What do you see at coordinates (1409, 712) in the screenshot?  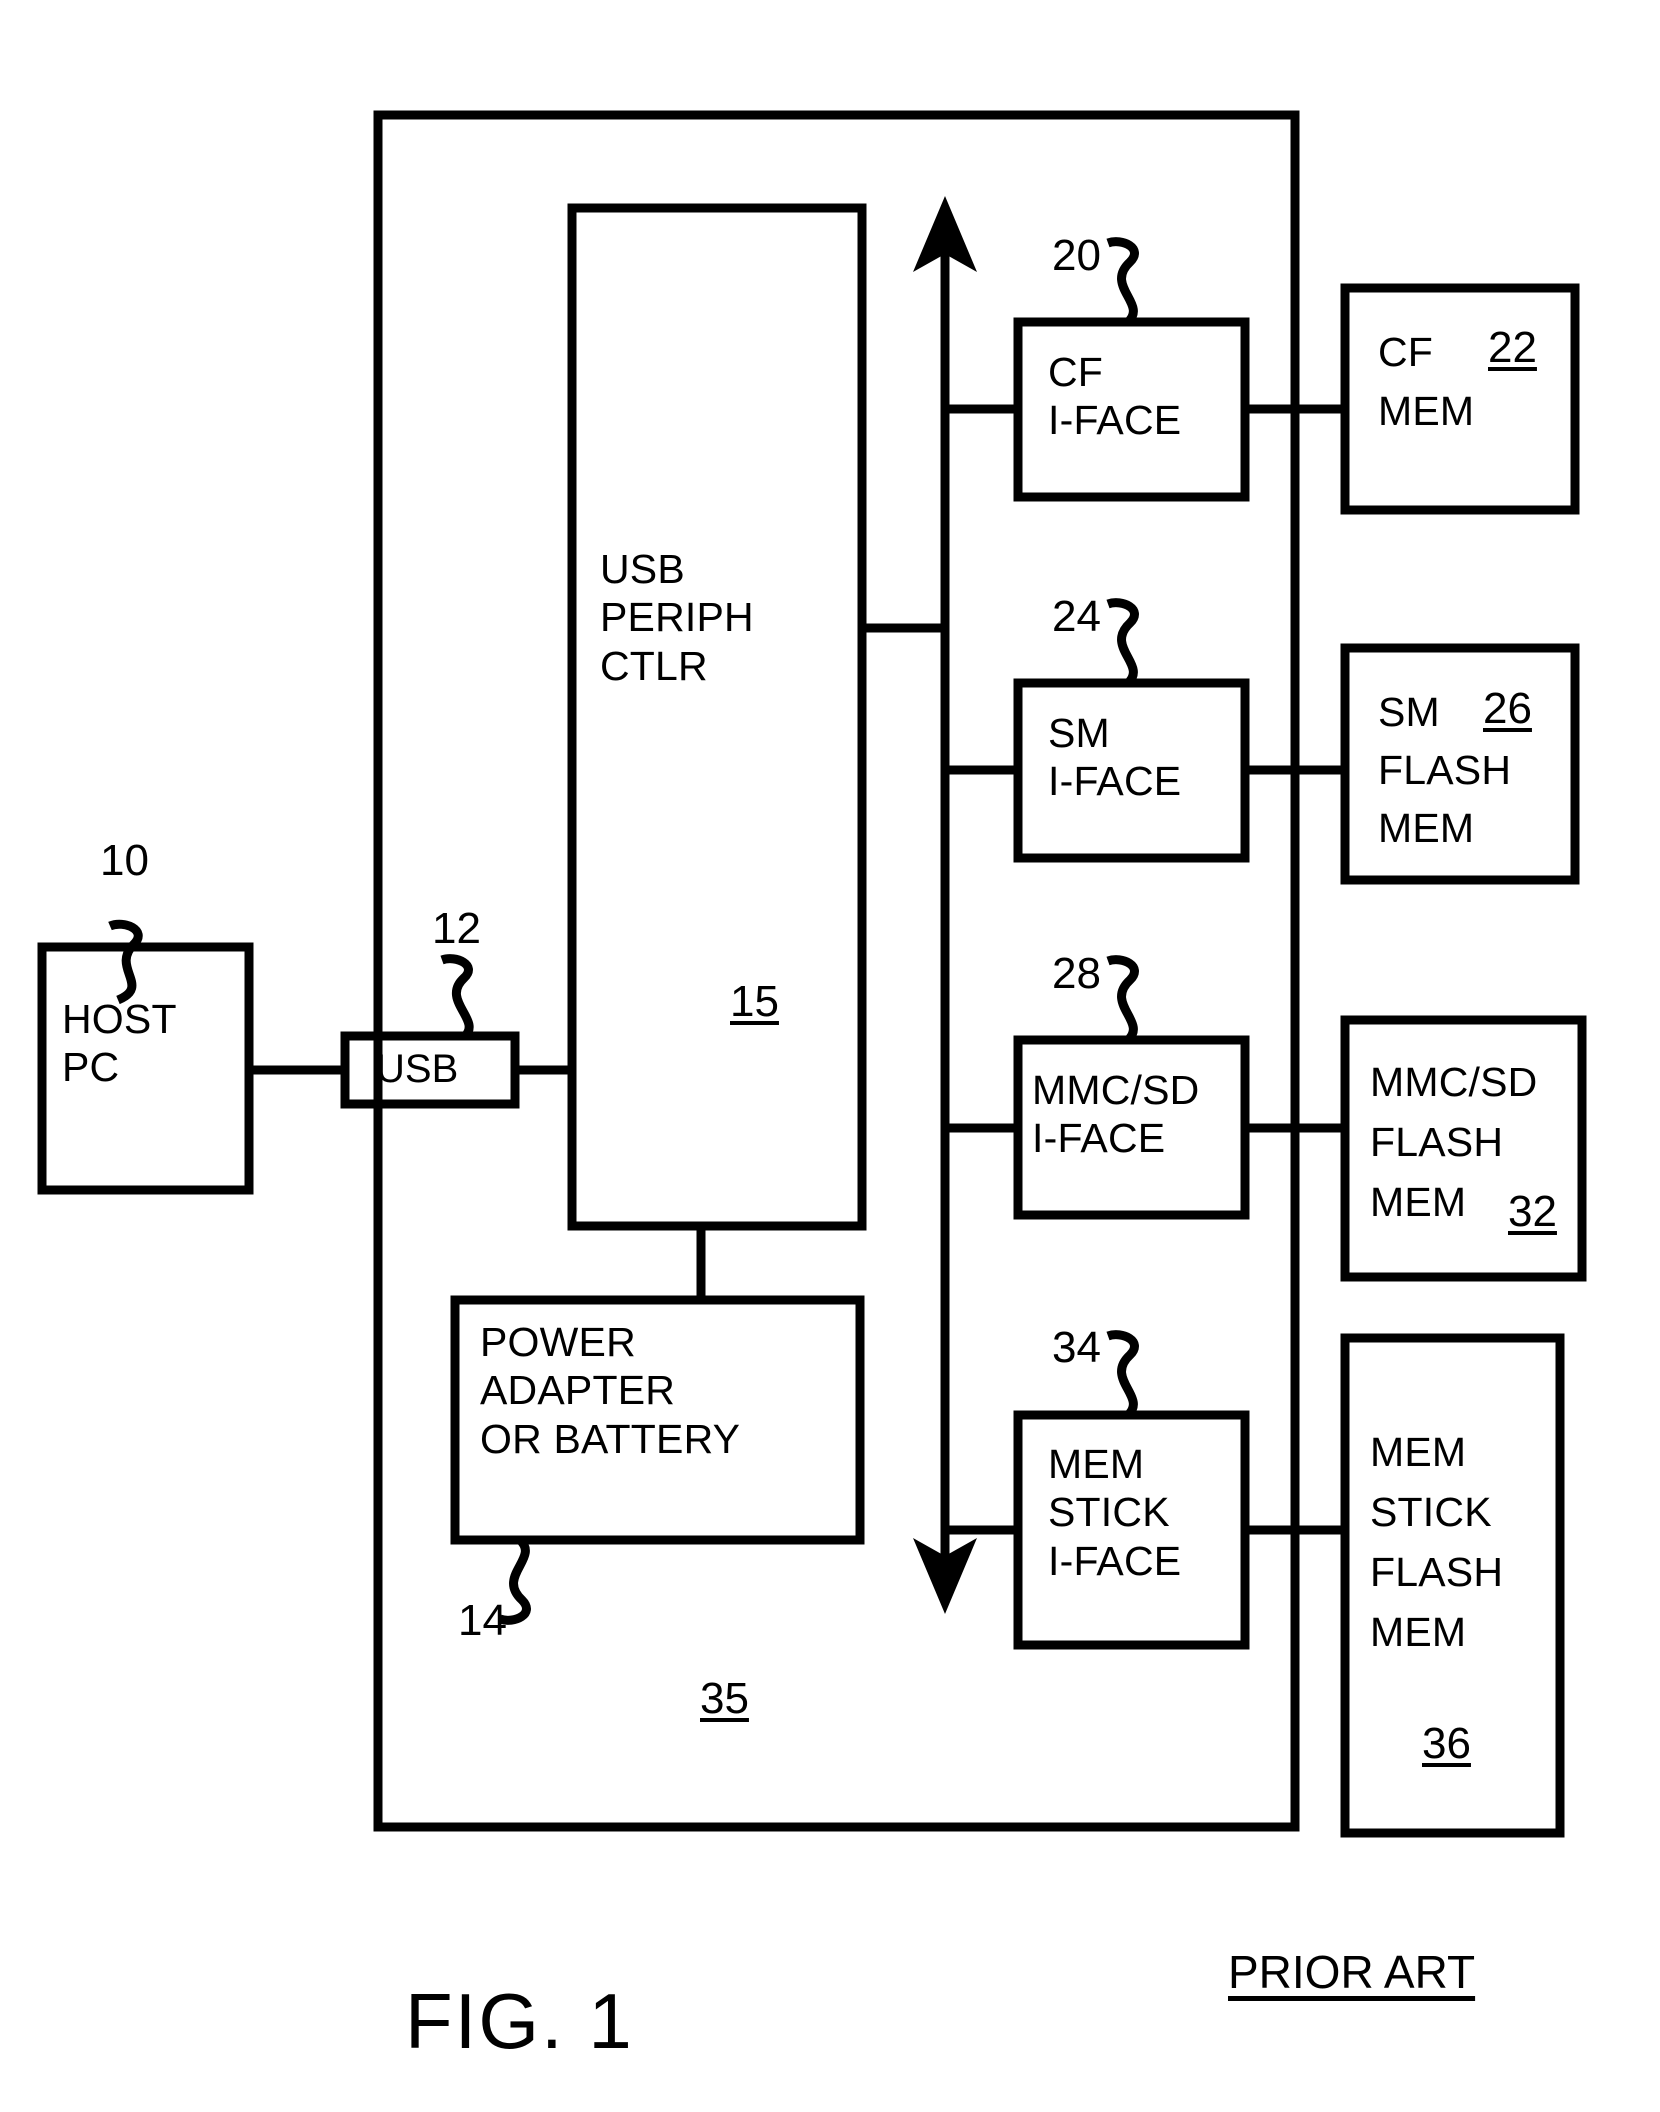 I see `sm-flash-mem-label-line1: SM` at bounding box center [1409, 712].